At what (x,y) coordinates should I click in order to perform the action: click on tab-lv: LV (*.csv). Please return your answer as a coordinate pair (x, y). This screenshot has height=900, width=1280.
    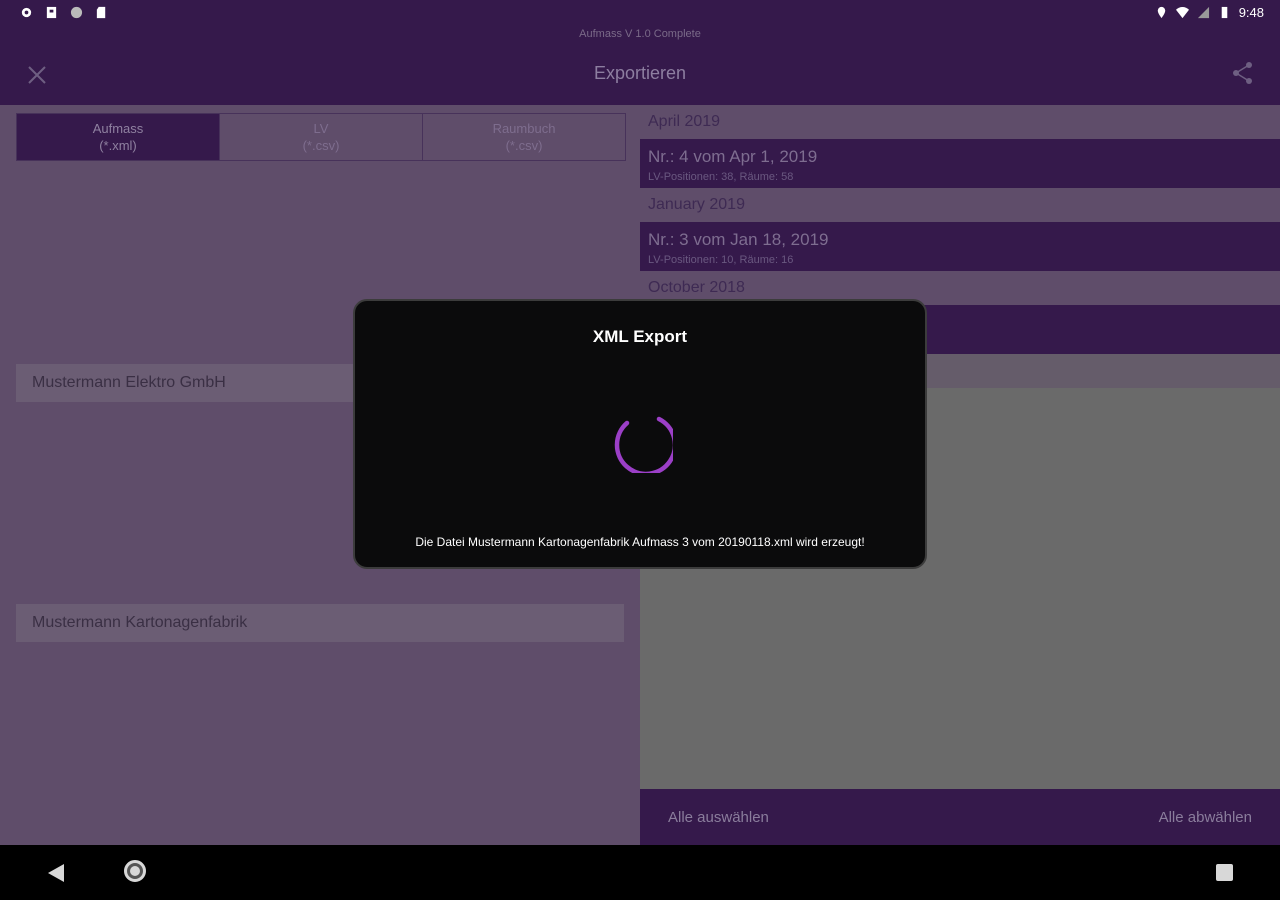
    Looking at the image, I should click on (321, 137).